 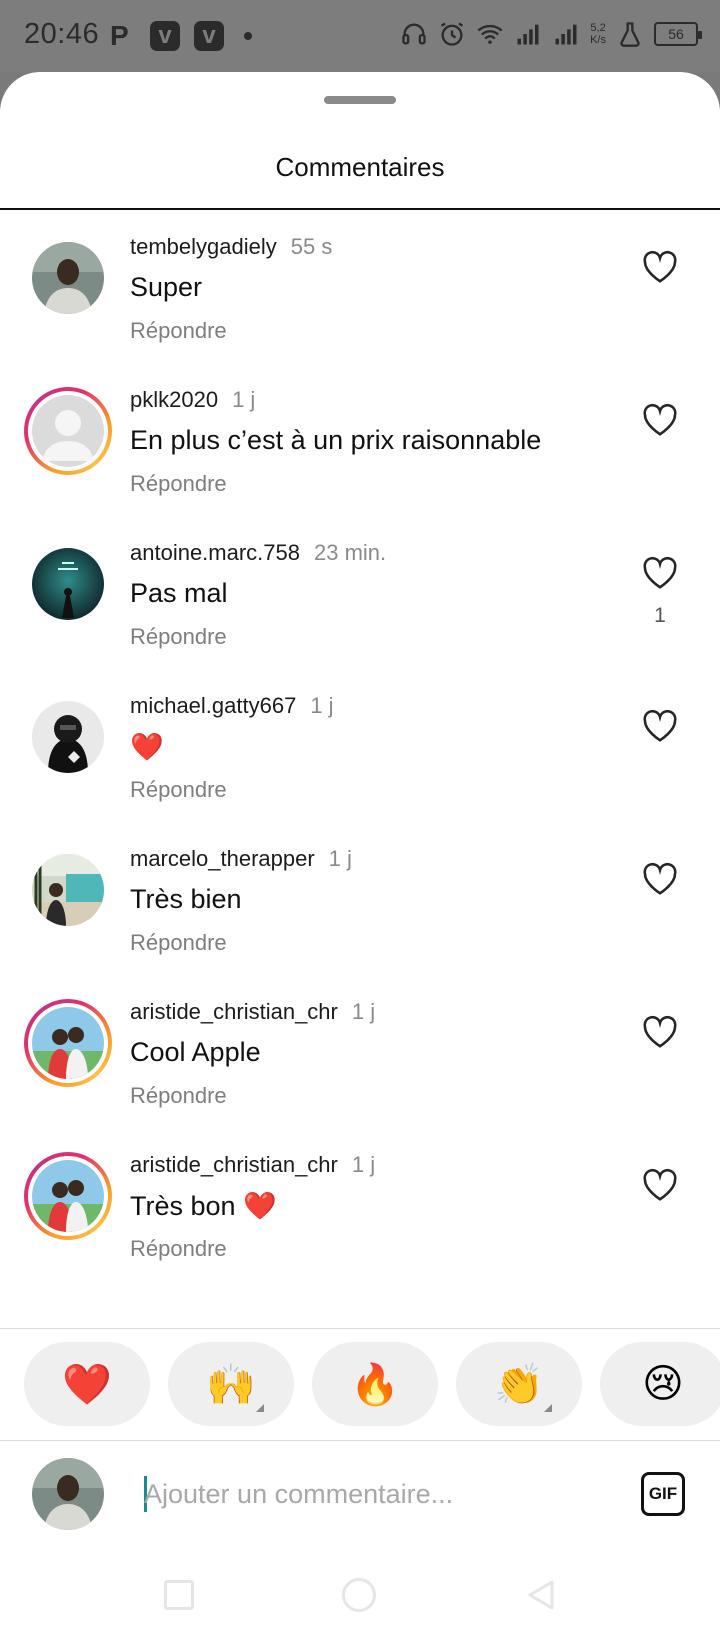 I want to click on comment-username: tembelygadiely, so click(x=203, y=247).